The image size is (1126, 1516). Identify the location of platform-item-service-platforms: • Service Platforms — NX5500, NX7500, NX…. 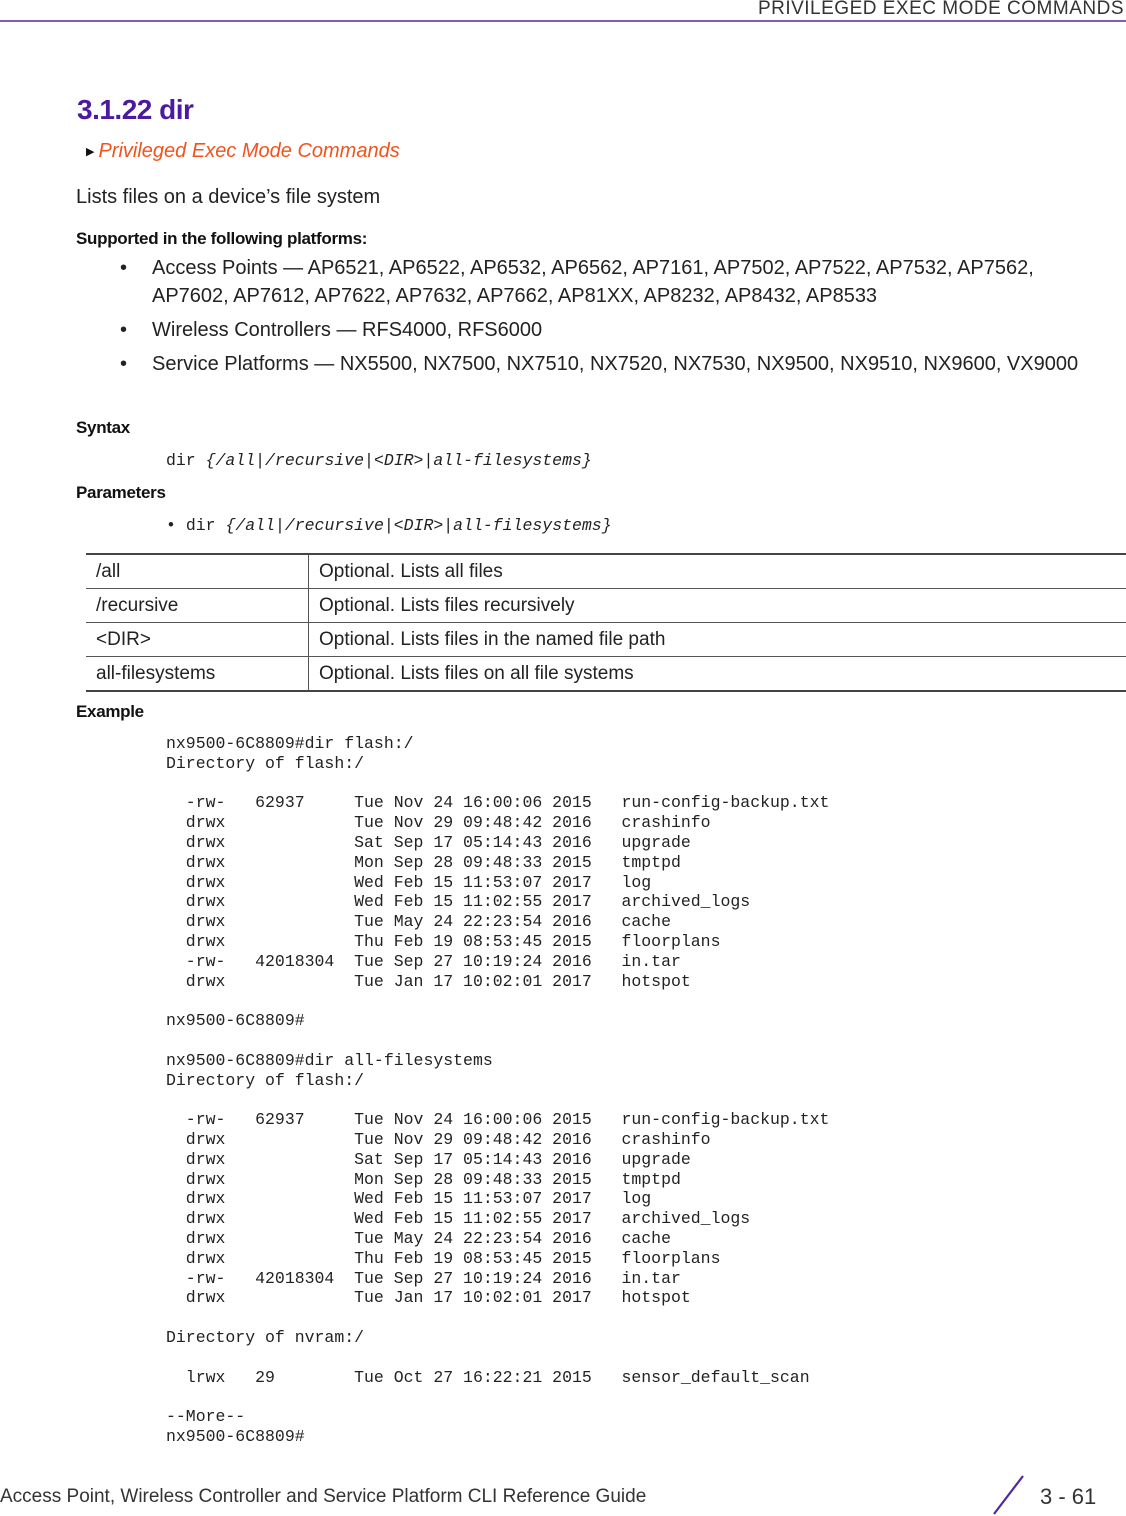
(610, 364).